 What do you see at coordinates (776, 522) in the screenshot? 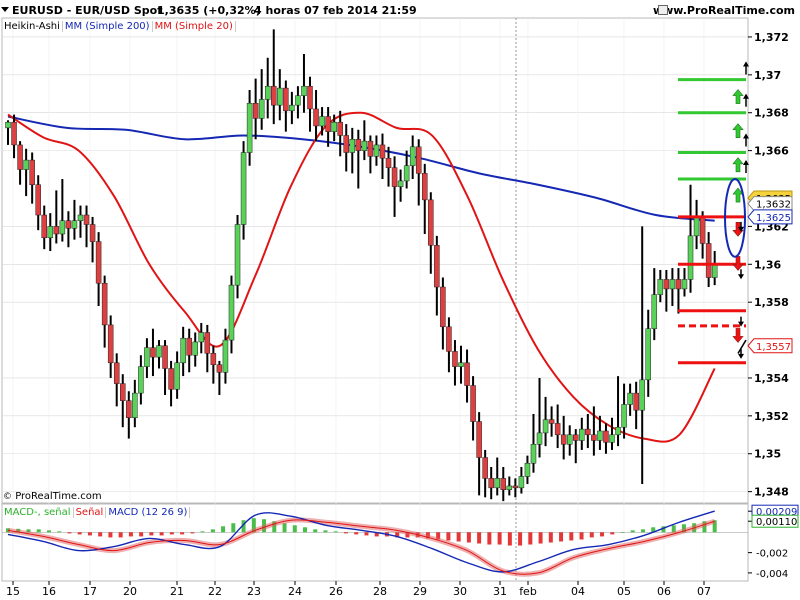
I see `macd-y-tick-label: 0,00110` at bounding box center [776, 522].